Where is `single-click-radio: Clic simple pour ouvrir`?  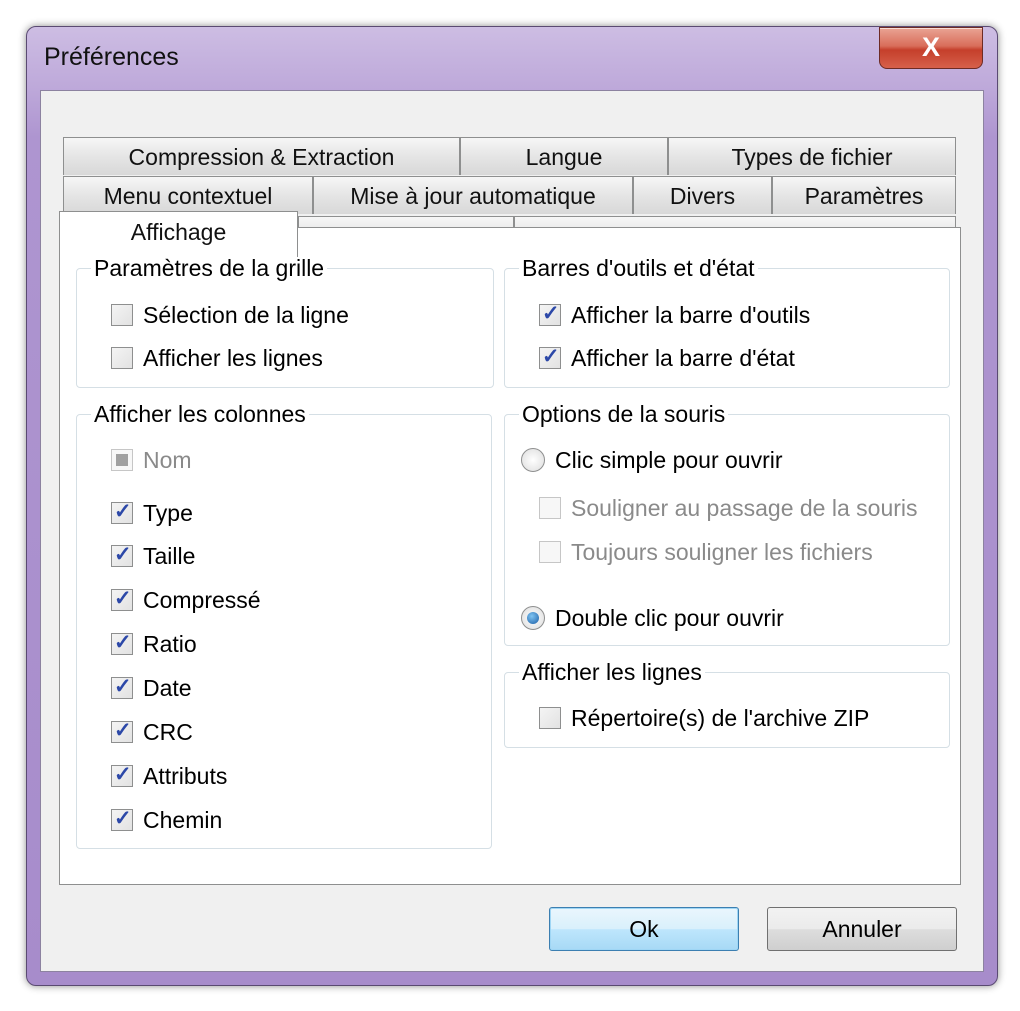 single-click-radio: Clic simple pour ouvrir is located at coordinates (652, 460).